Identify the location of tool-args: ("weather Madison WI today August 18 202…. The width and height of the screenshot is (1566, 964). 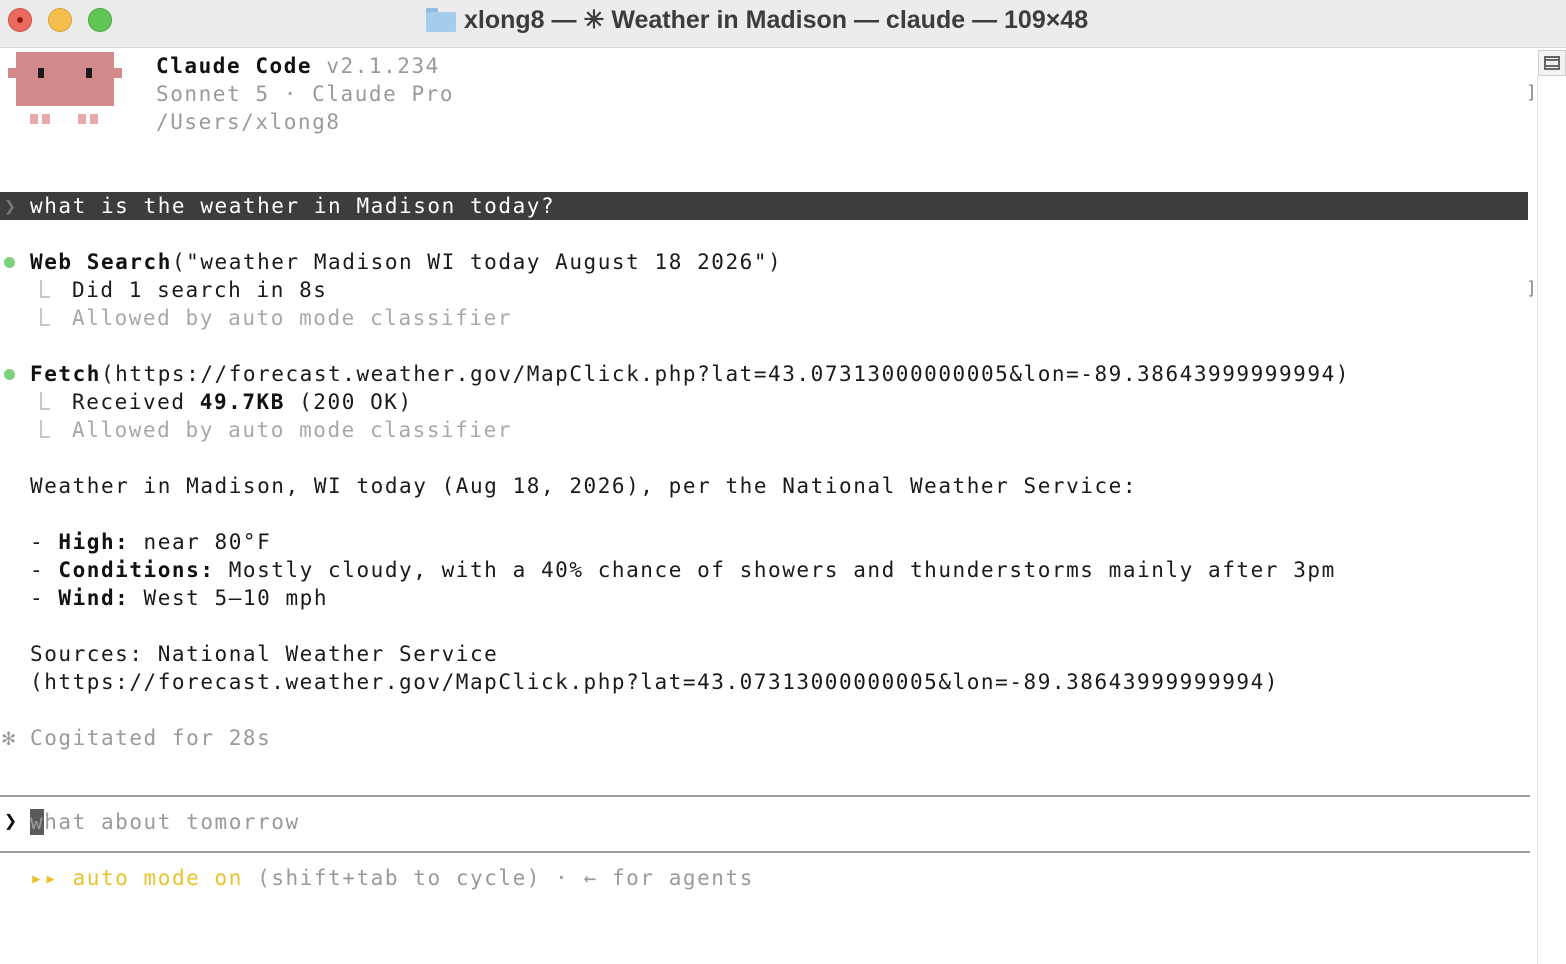
(477, 262).